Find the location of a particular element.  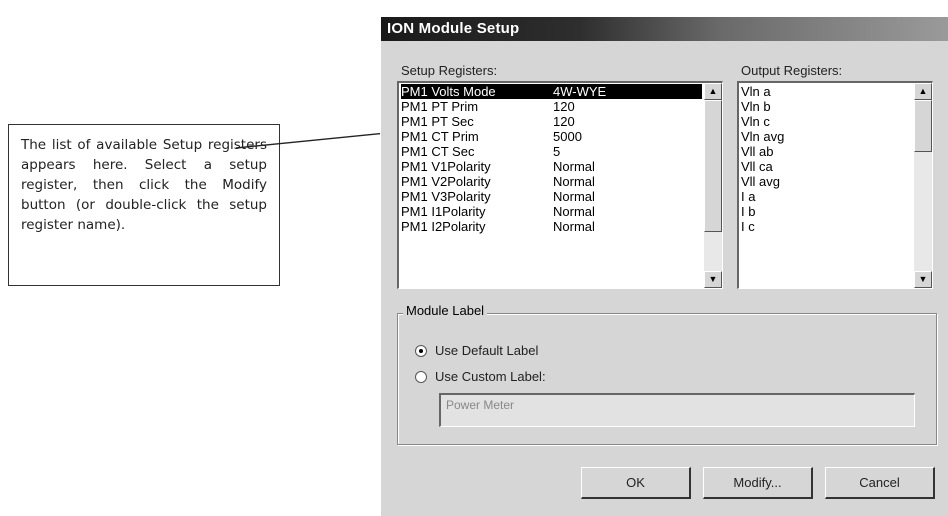

setup-register-value: 5 is located at coordinates (557, 151).